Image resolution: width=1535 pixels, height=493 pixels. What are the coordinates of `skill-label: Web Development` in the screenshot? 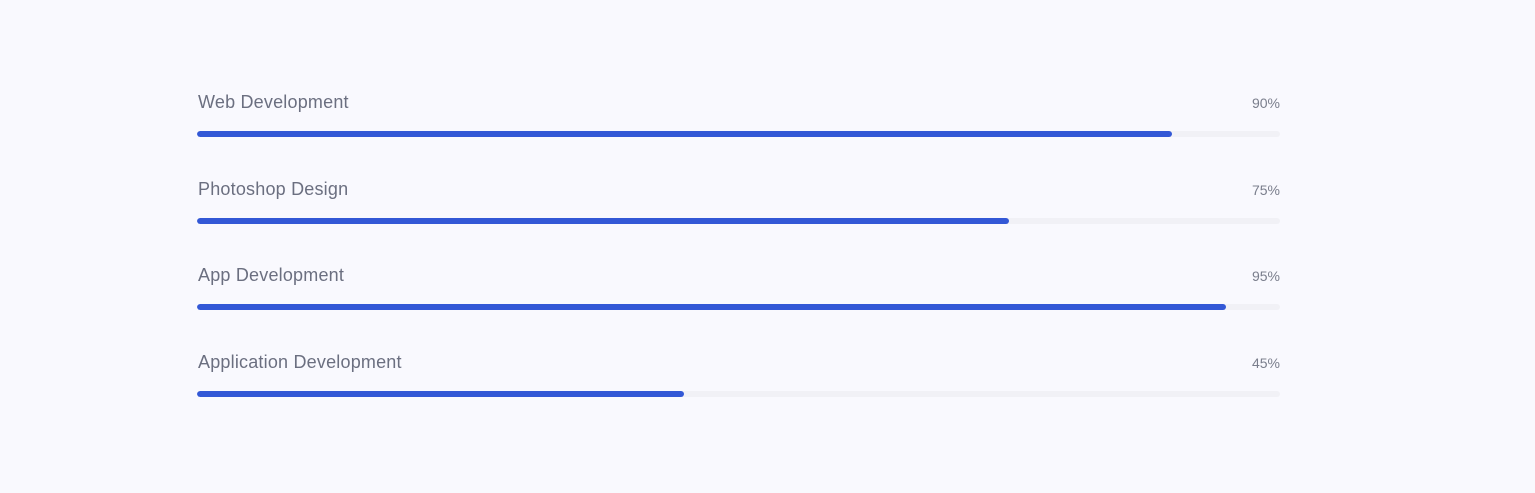 It's located at (273, 102).